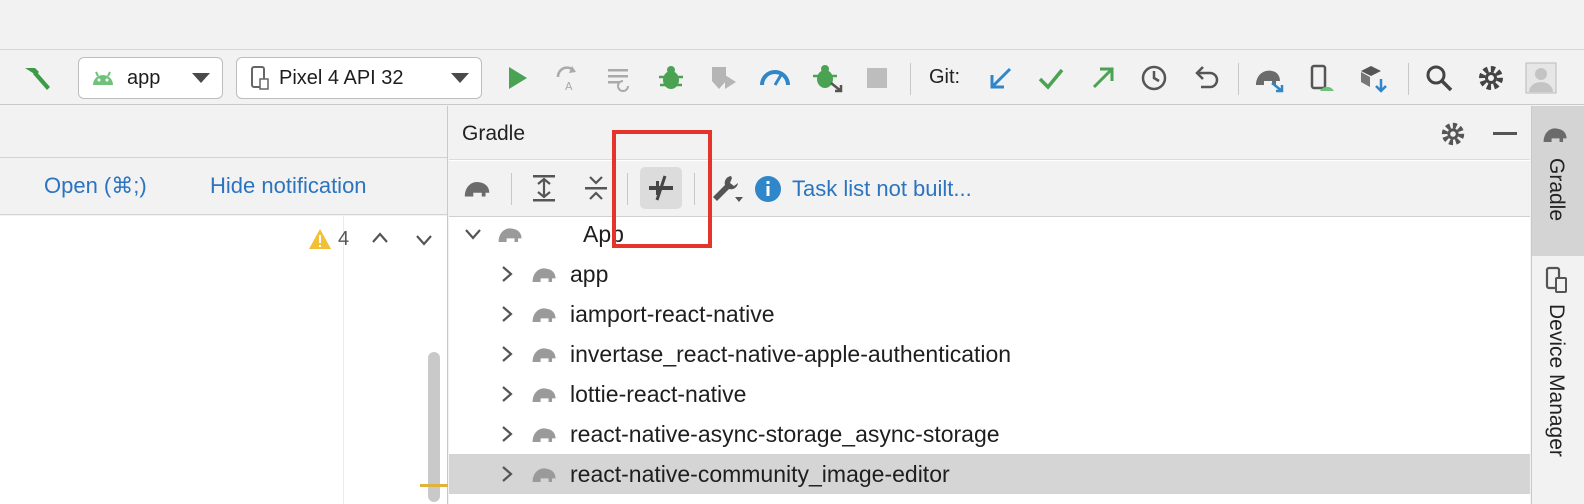 This screenshot has width=1584, height=504. What do you see at coordinates (259, 78) in the screenshot?
I see `device-icon` at bounding box center [259, 78].